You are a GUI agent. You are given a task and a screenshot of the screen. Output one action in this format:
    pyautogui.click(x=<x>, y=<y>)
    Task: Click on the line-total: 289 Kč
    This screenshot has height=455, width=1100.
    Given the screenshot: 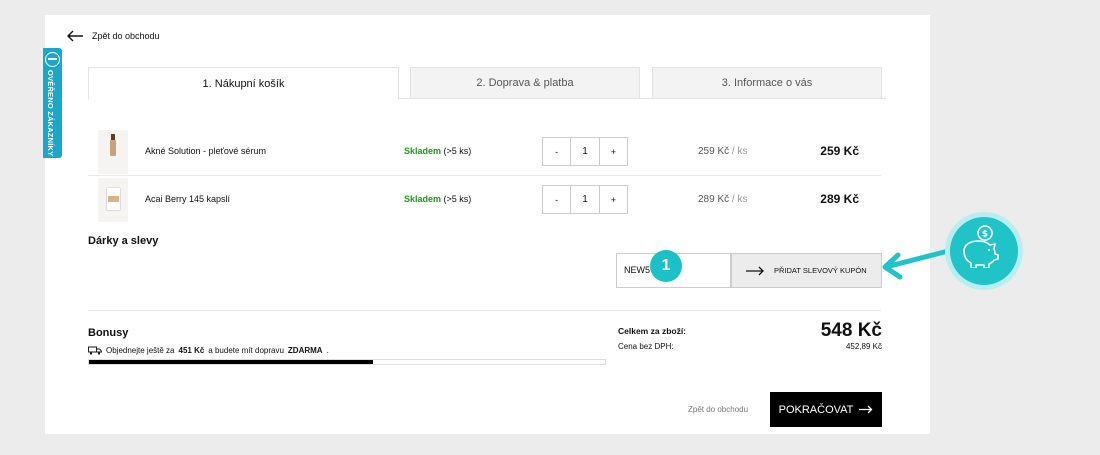 What is the action you would take?
    pyautogui.click(x=839, y=199)
    